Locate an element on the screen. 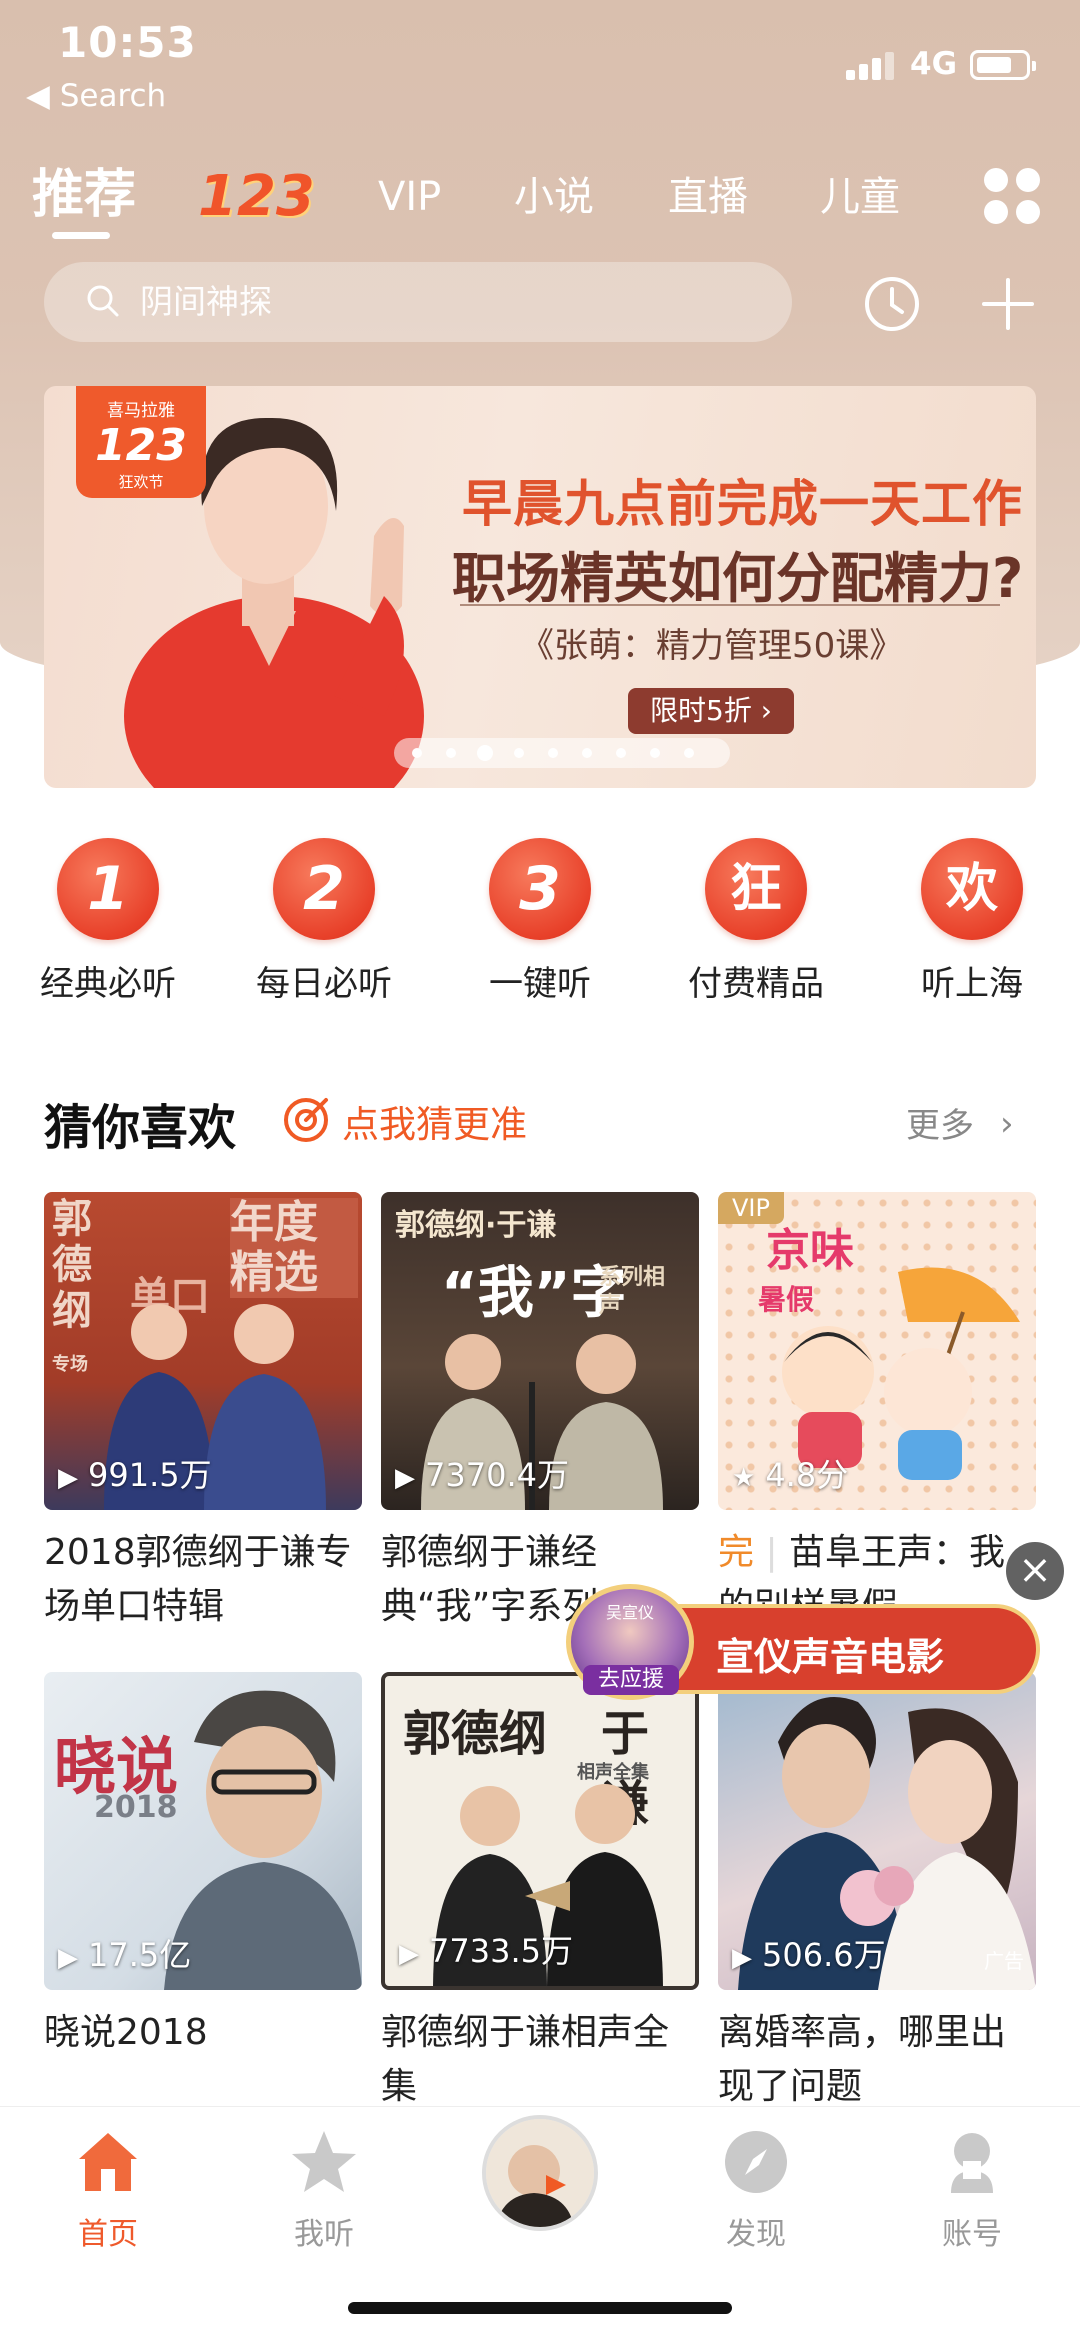 Image resolution: width=1080 pixels, height=2339 pixels. nav-home: 首页 is located at coordinates (108, 2190).